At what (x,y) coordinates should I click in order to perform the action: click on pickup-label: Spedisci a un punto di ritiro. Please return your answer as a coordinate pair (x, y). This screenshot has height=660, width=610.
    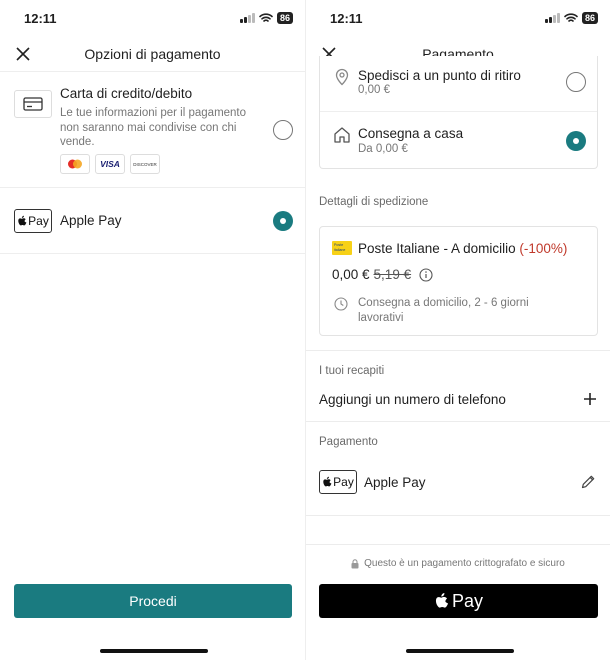
    Looking at the image, I should click on (439, 75).